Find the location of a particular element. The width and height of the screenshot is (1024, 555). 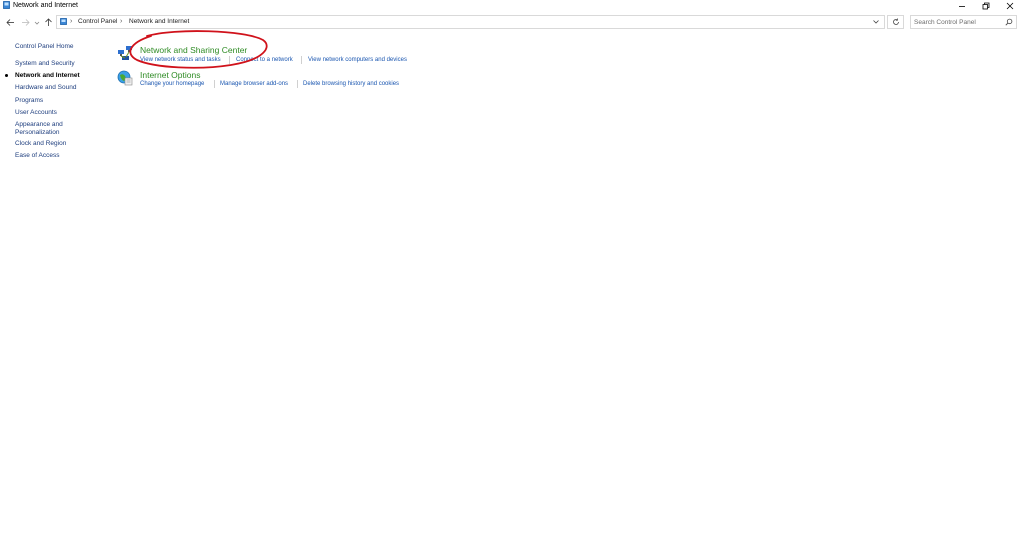

close-icon is located at coordinates (1010, 6).